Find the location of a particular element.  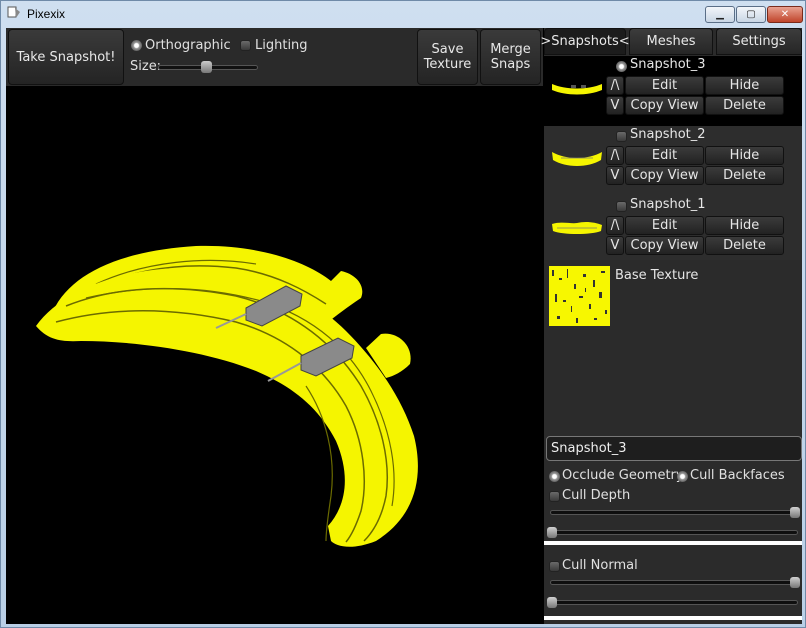

cull-depth-min-slider is located at coordinates (674, 532).